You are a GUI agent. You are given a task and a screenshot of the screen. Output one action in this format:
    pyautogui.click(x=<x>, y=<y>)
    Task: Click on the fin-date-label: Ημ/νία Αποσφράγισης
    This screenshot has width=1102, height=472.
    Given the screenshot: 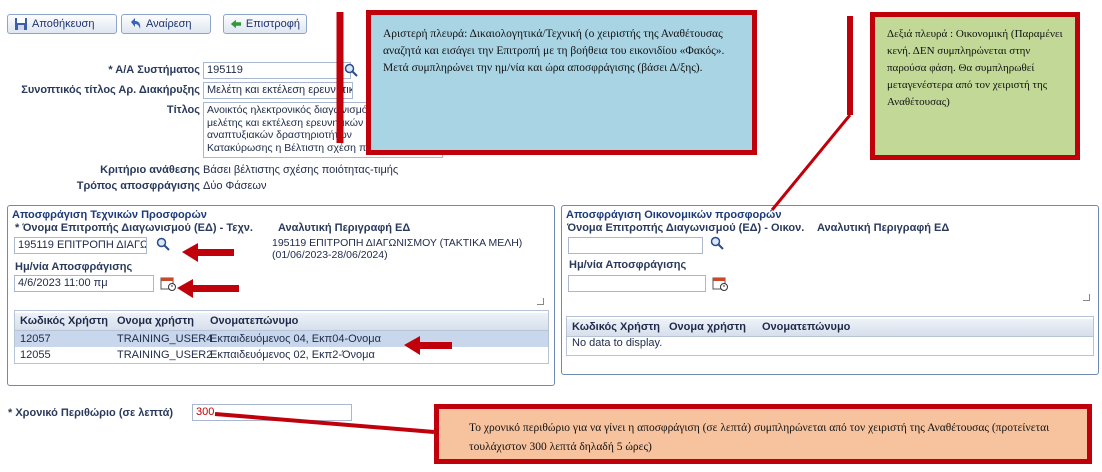 What is the action you would take?
    pyautogui.click(x=628, y=265)
    